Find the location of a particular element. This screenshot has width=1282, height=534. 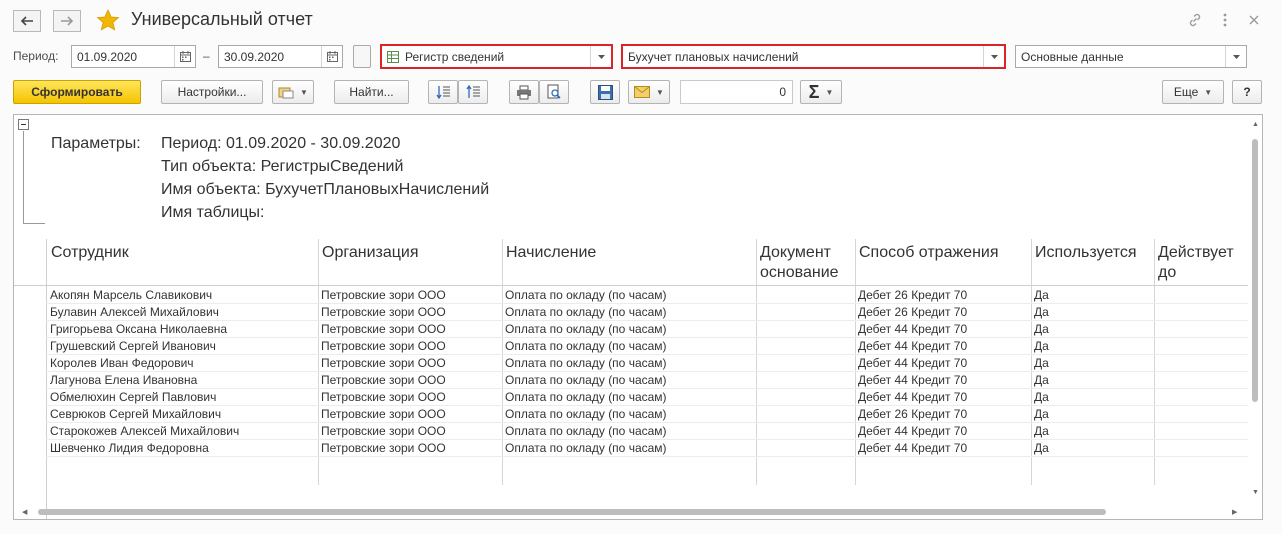

collapse-group-icon is located at coordinates (23, 124).